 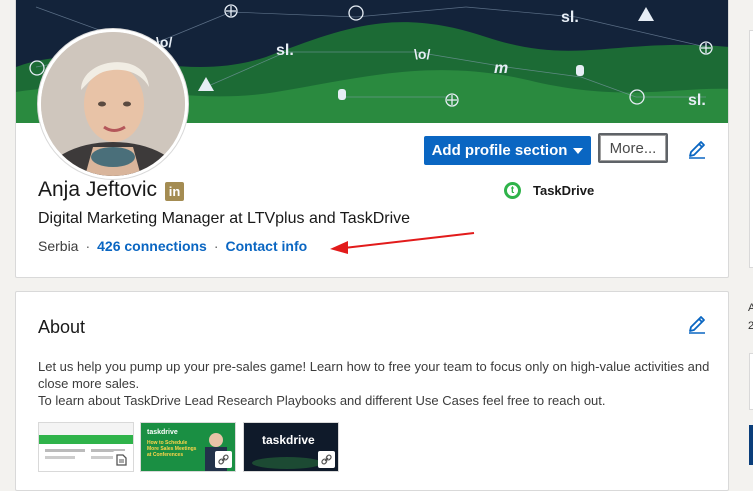 What do you see at coordinates (751, 445) in the screenshot?
I see `right-rail-promo` at bounding box center [751, 445].